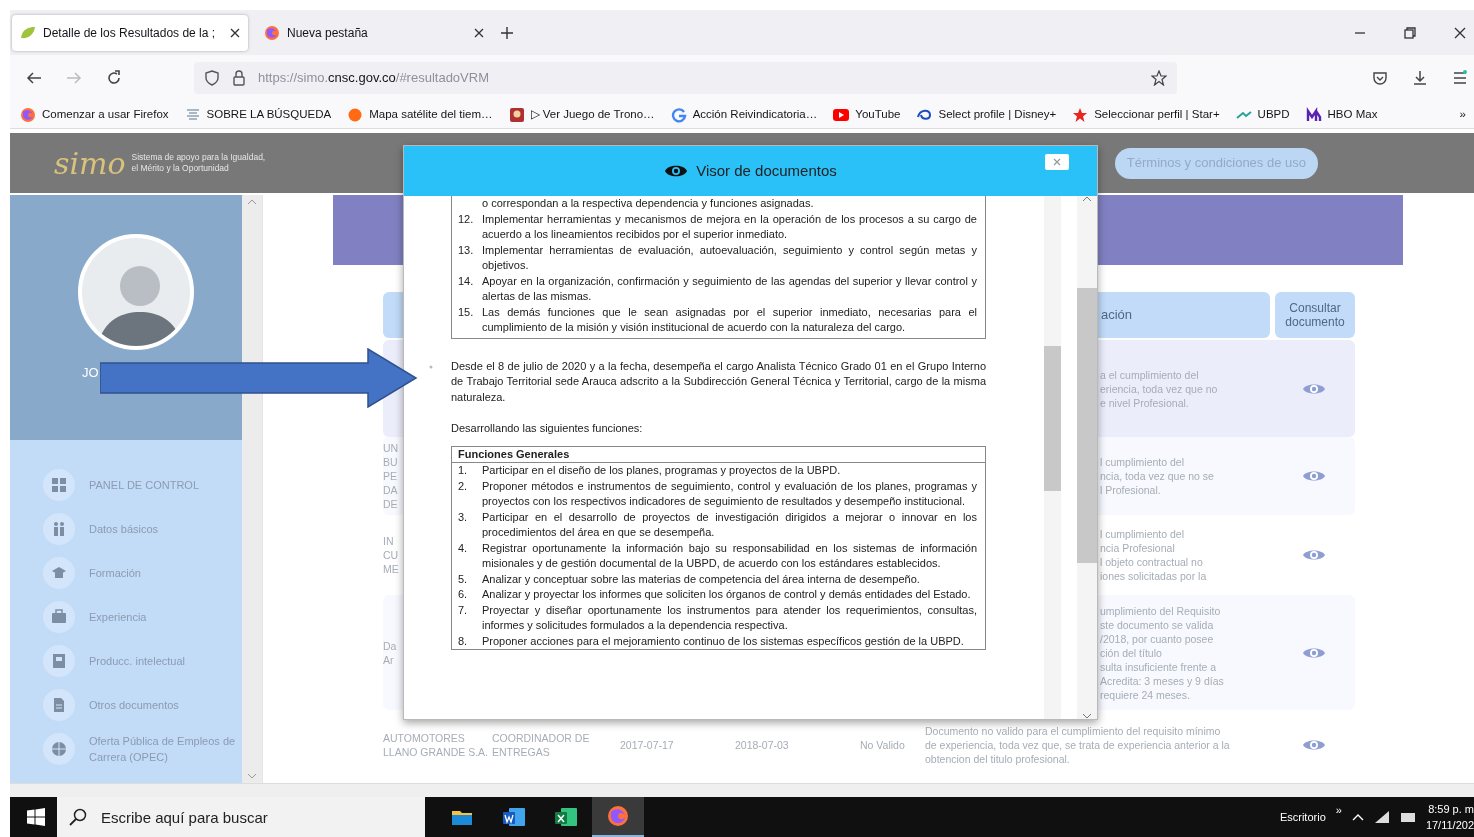  I want to click on bookmark-link: UBPD, so click(1273, 114).